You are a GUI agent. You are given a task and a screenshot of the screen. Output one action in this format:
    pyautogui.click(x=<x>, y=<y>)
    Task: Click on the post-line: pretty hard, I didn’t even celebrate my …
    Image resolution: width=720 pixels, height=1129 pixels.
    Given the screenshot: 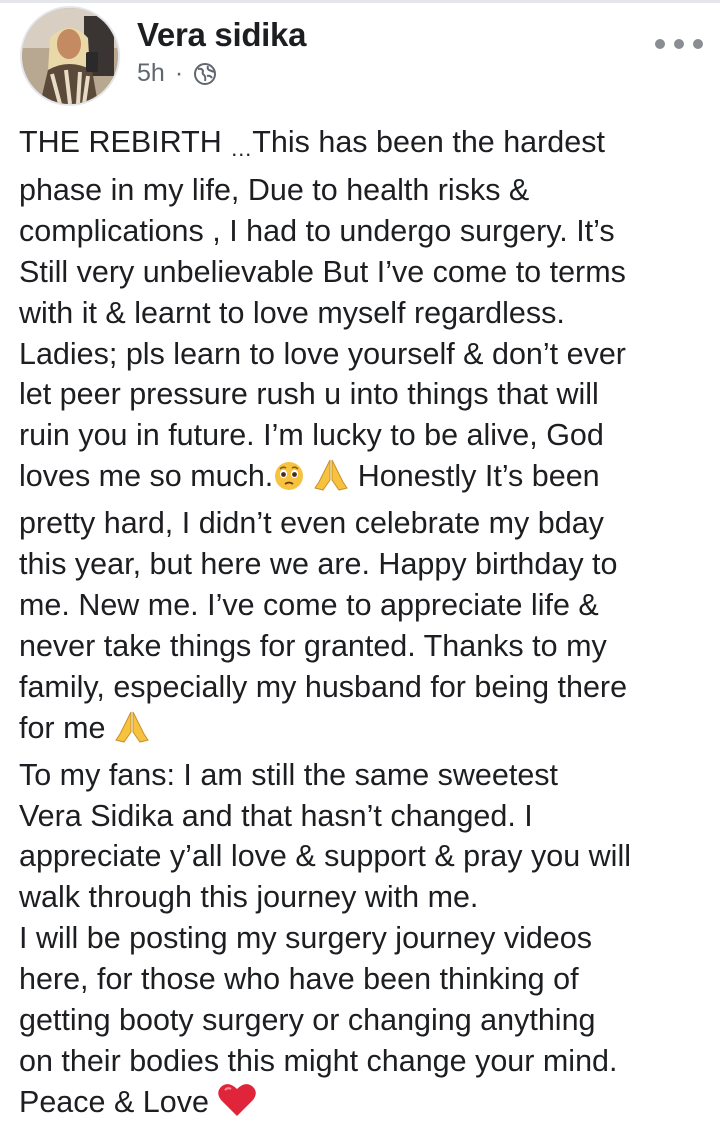 What is the action you would take?
    pyautogui.click(x=311, y=523)
    